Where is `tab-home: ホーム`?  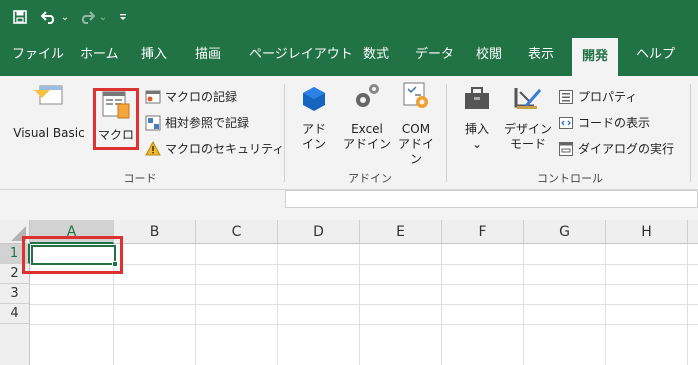 tab-home: ホーム is located at coordinates (99, 55).